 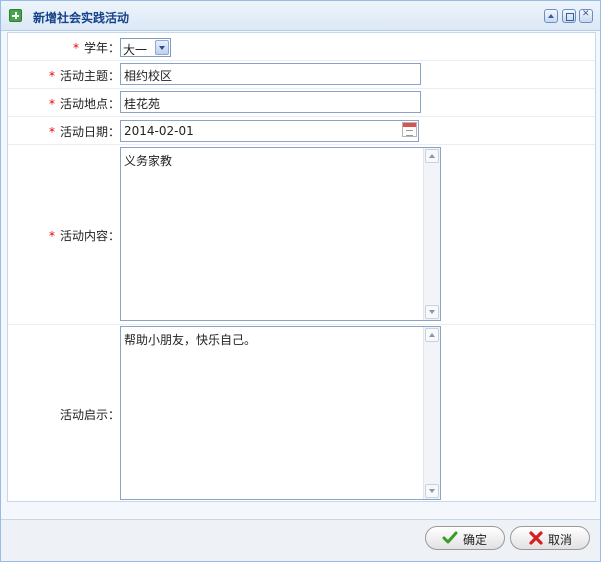 What do you see at coordinates (536, 538) in the screenshot?
I see `close-icon` at bounding box center [536, 538].